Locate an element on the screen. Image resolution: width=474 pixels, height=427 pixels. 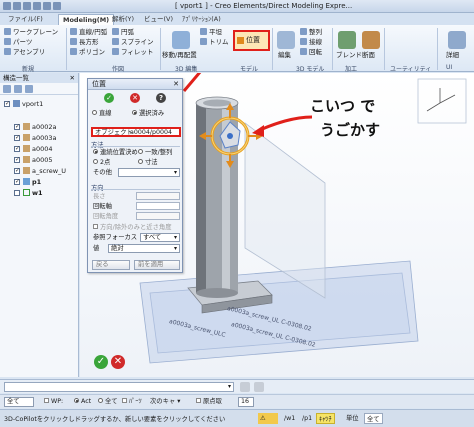
list-view-icon is located at coordinates (29, 89).